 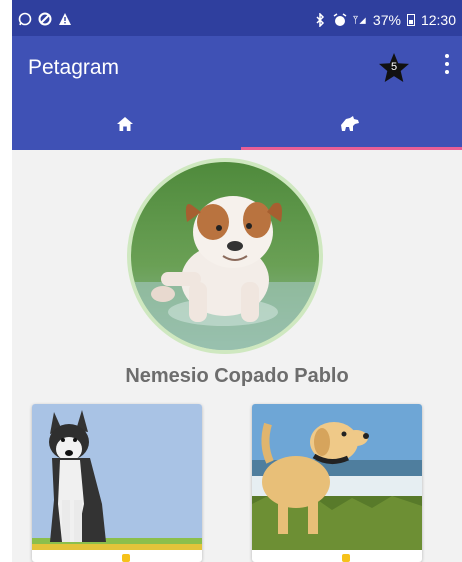 What do you see at coordinates (438, 20) in the screenshot?
I see `clock: 12:30` at bounding box center [438, 20].